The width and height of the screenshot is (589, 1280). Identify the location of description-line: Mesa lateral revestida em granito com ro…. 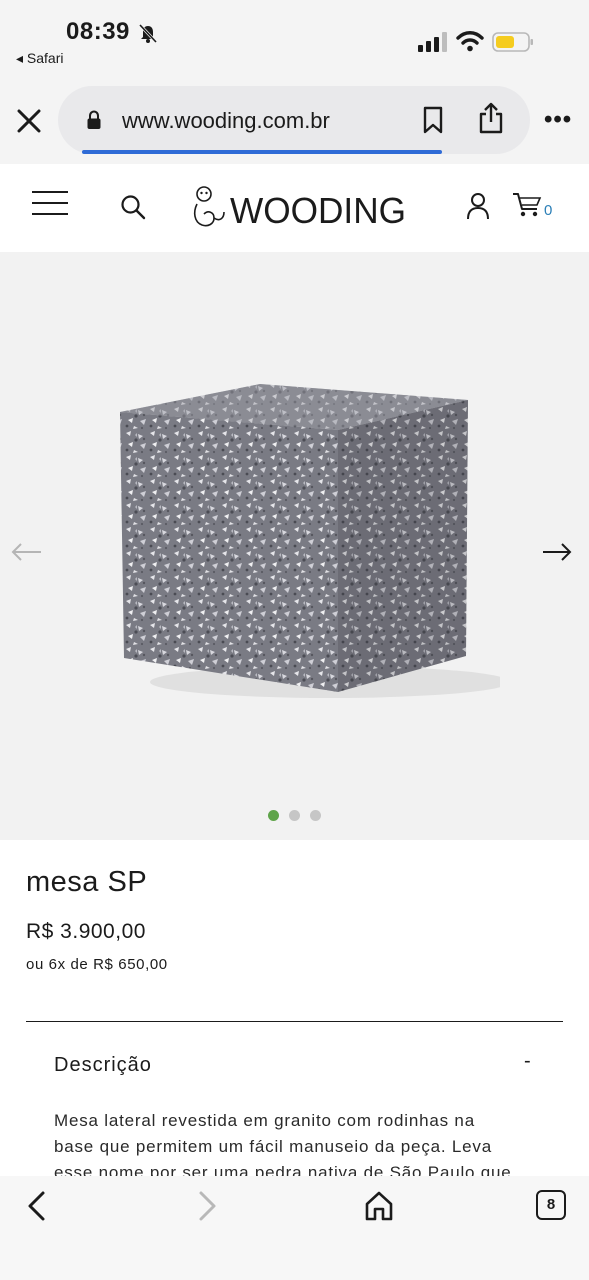
(264, 1120).